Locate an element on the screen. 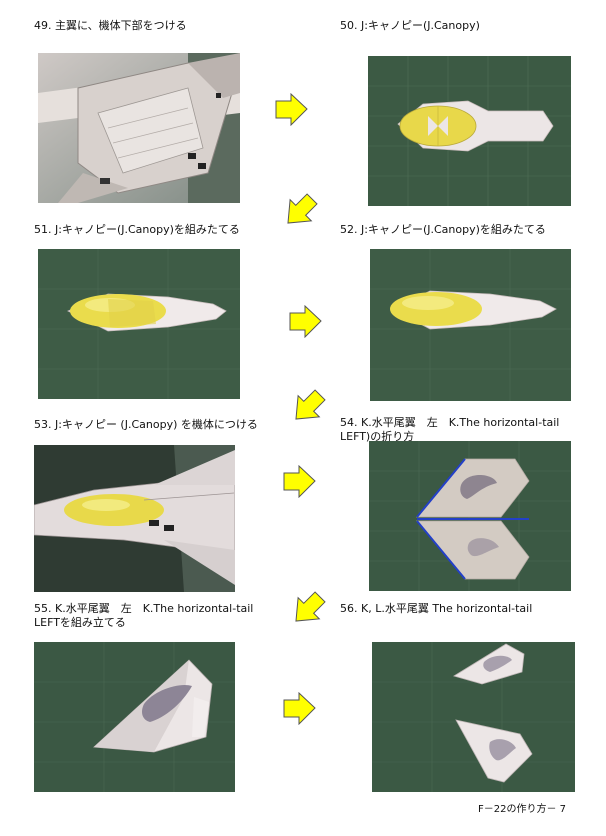 Image resolution: width=606 pixels, height=836 pixels. step-56-photo is located at coordinates (473, 717).